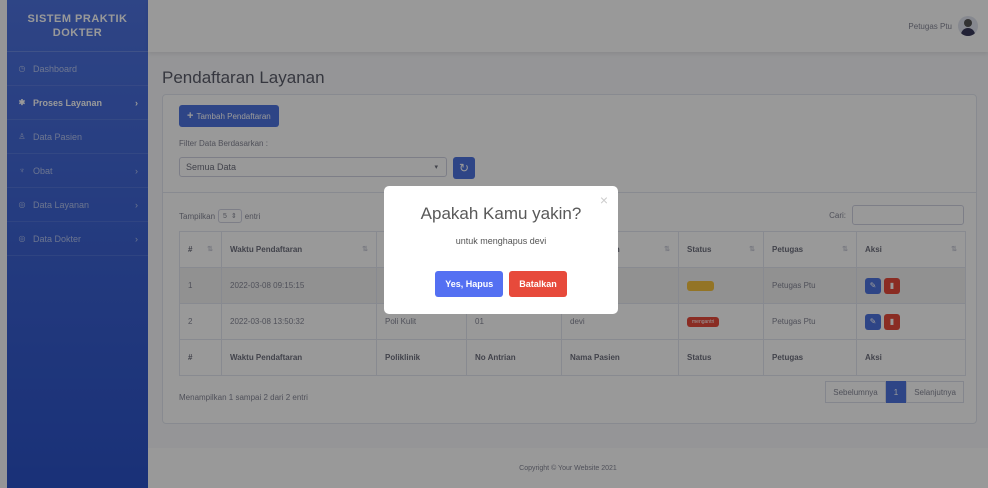 Image resolution: width=988 pixels, height=488 pixels. I want to click on cancel-button: Batalkan, so click(538, 284).